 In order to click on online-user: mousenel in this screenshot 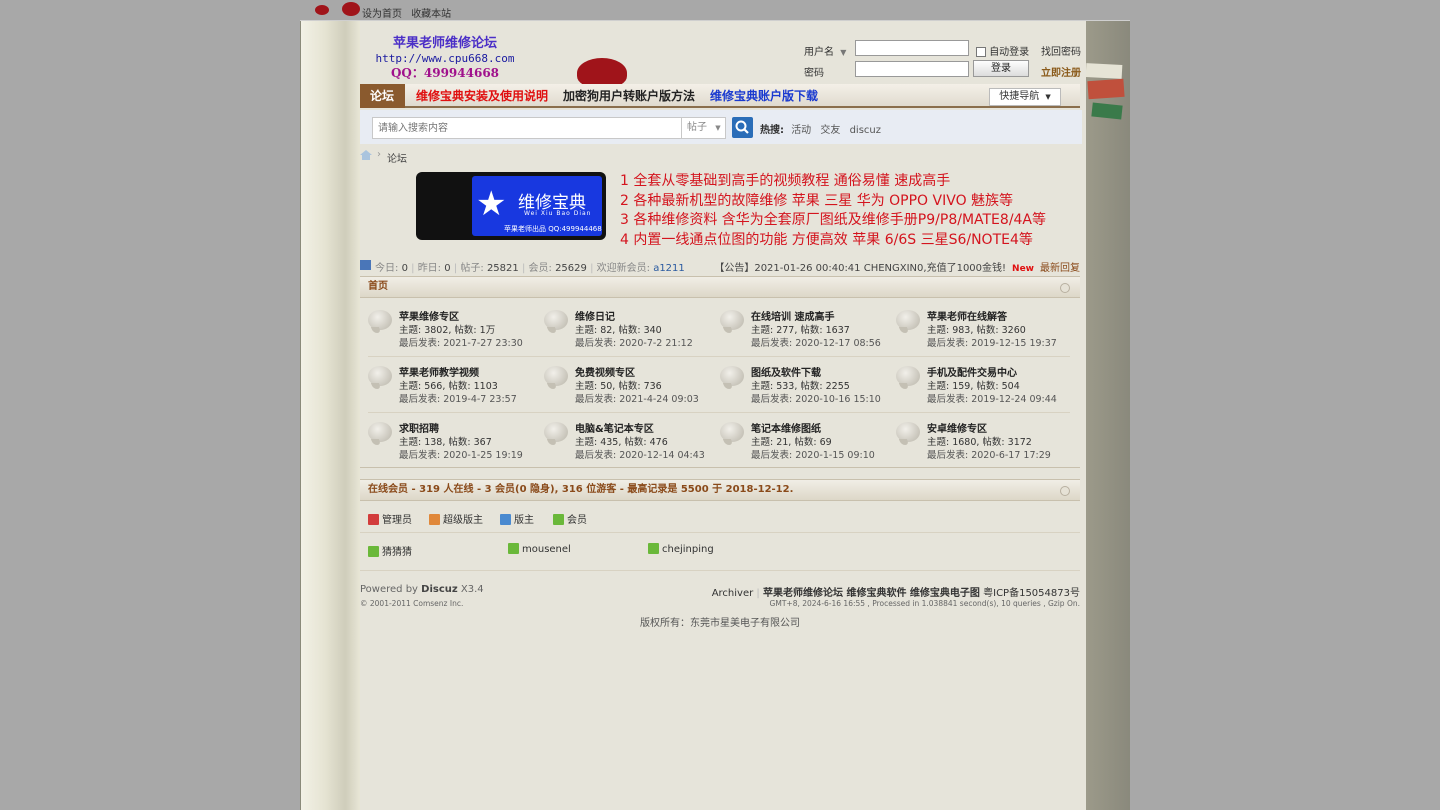, I will do `click(539, 549)`.